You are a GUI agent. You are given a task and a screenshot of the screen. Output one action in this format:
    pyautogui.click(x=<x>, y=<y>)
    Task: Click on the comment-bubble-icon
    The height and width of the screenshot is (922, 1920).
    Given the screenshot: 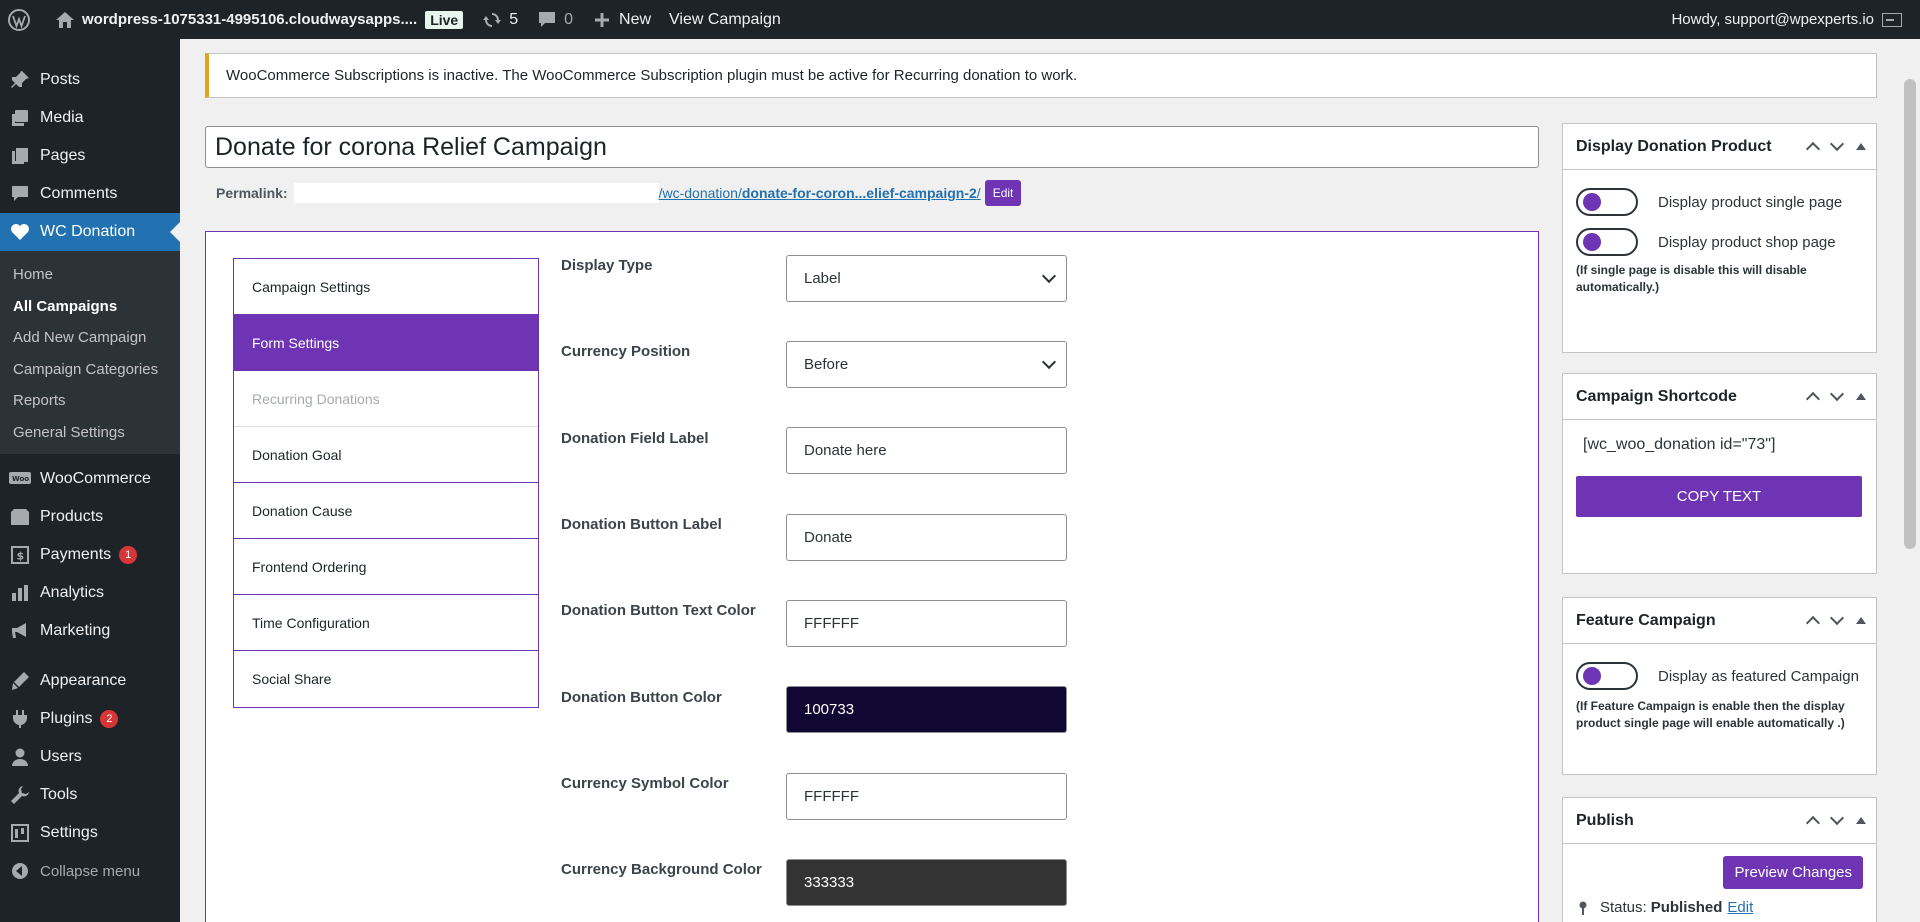 What is the action you would take?
    pyautogui.click(x=547, y=20)
    